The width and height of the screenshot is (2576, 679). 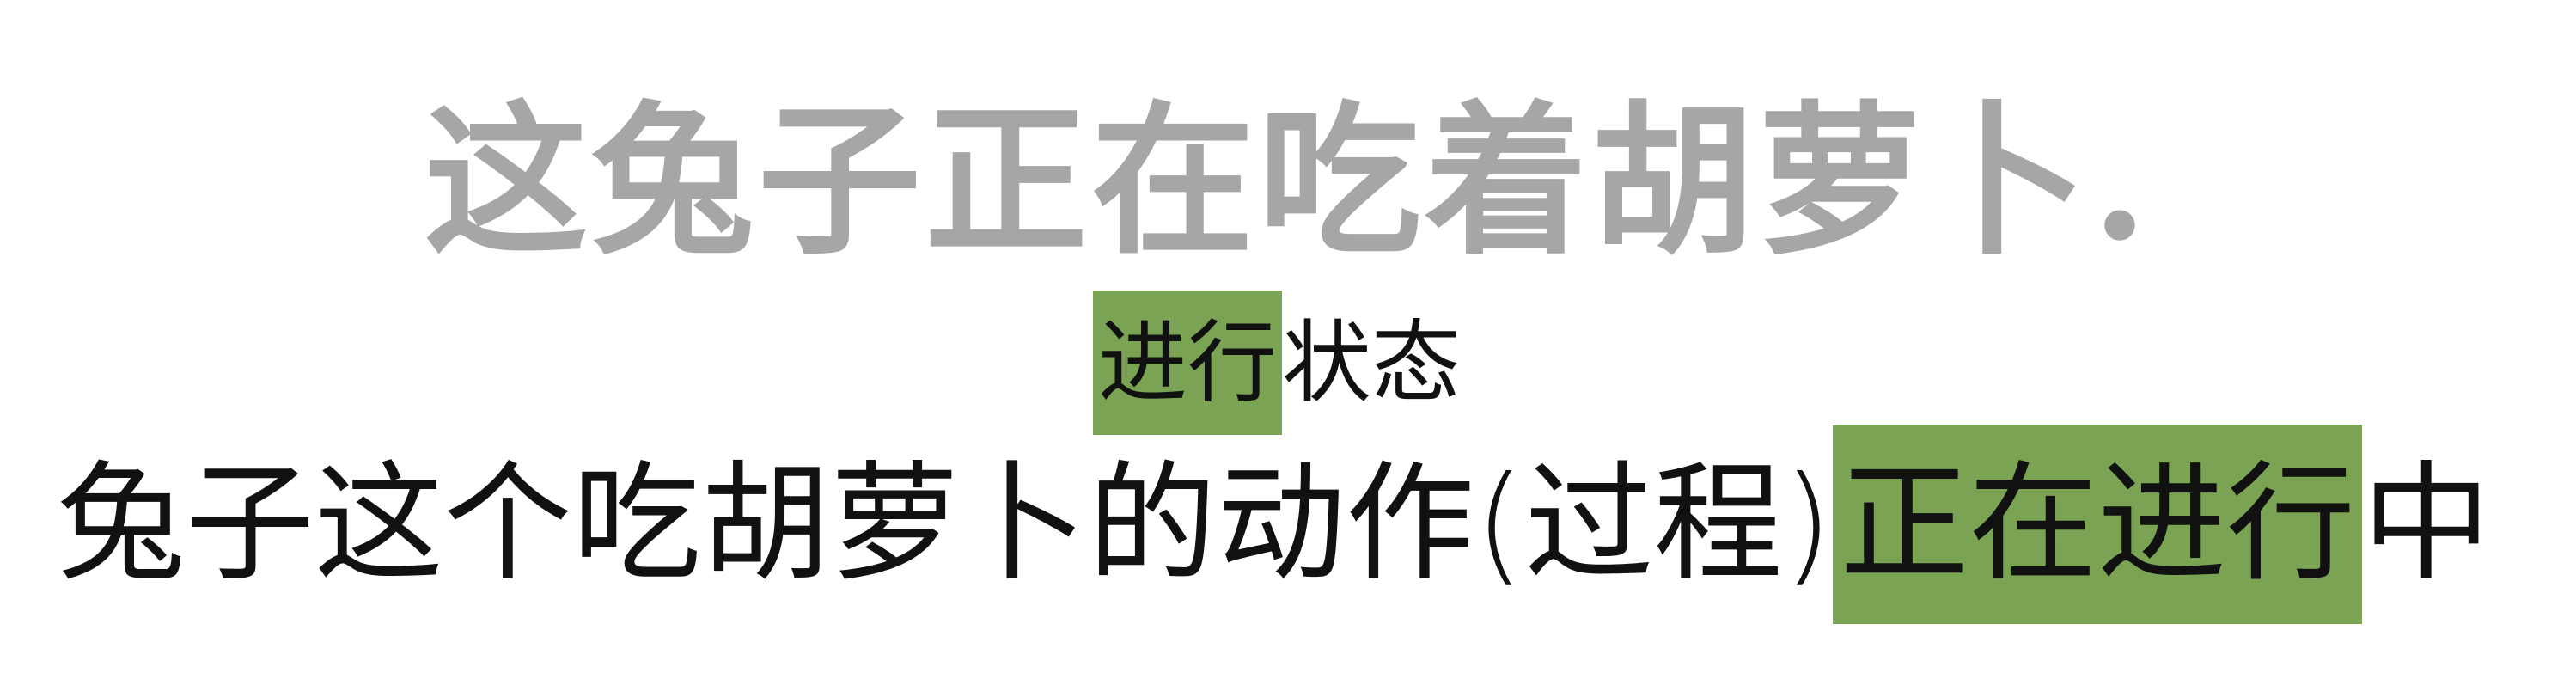 I want to click on aspect-label-rest: 状态, so click(x=1372, y=363).